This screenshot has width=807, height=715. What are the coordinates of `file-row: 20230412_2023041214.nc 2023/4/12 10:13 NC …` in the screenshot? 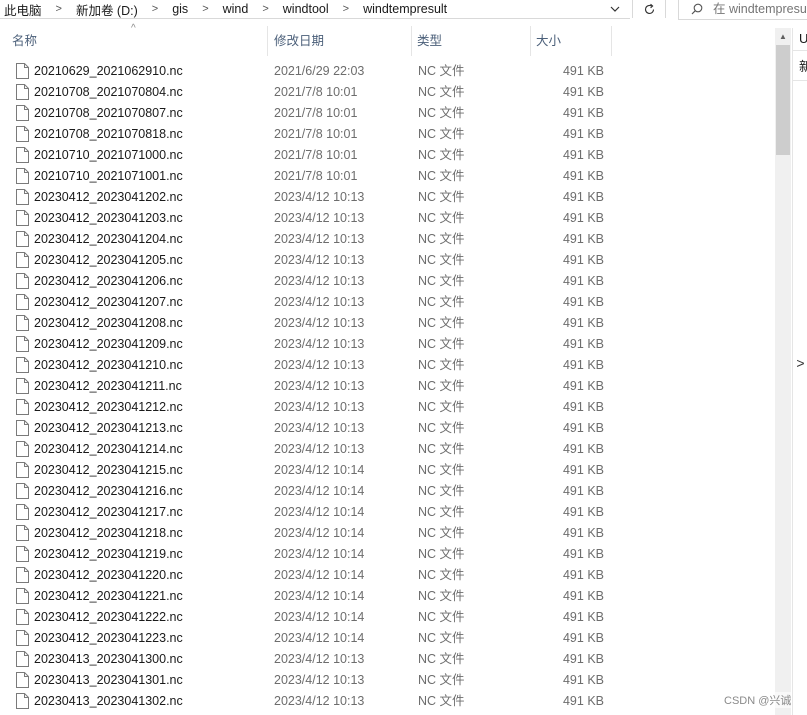 It's located at (387, 449).